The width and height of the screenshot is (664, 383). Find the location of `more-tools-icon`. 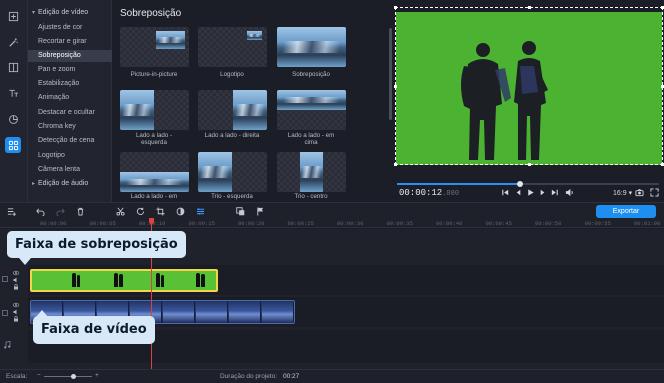

more-tools-icon is located at coordinates (13, 145).